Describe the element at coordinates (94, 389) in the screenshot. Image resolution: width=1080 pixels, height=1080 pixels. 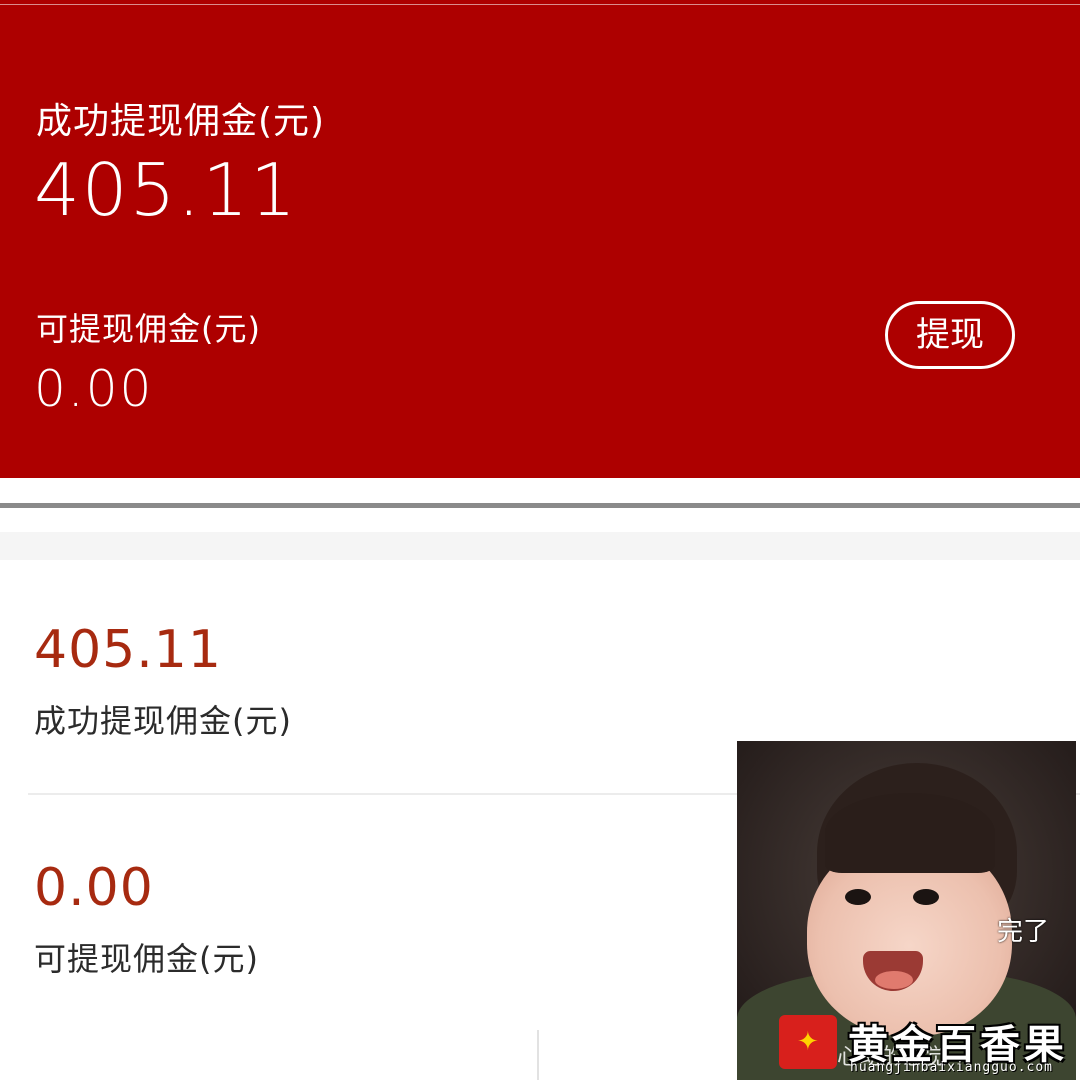
I see `available-commission-amount: 0.00` at that location.